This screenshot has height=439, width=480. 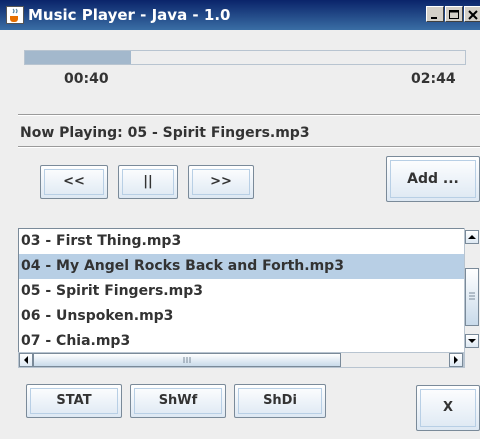 What do you see at coordinates (242, 241) in the screenshot?
I see `playlist-item: 03 - First Thing.mp3` at bounding box center [242, 241].